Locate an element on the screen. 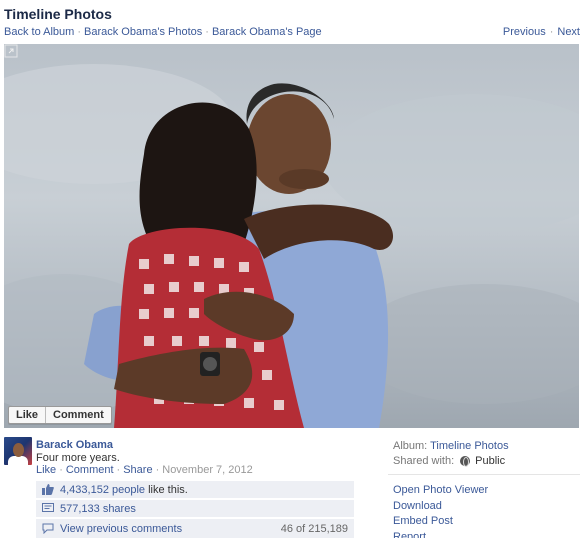  comment-count: 46 of 215,189 is located at coordinates (314, 528).